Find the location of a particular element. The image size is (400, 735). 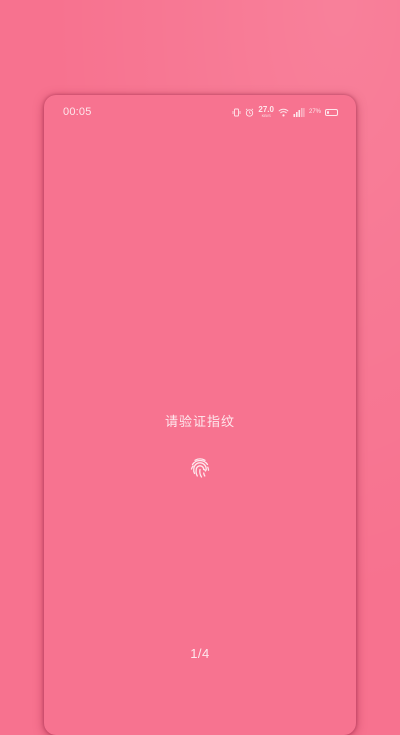

vibrate-icon is located at coordinates (236, 112).